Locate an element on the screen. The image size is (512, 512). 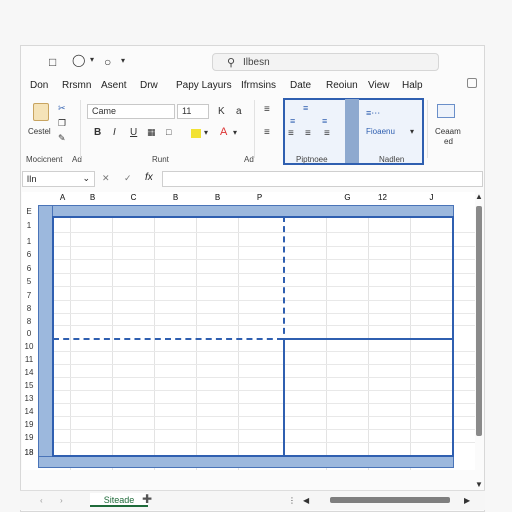
orientation-icon: ≡ is located at coordinates (305, 108).